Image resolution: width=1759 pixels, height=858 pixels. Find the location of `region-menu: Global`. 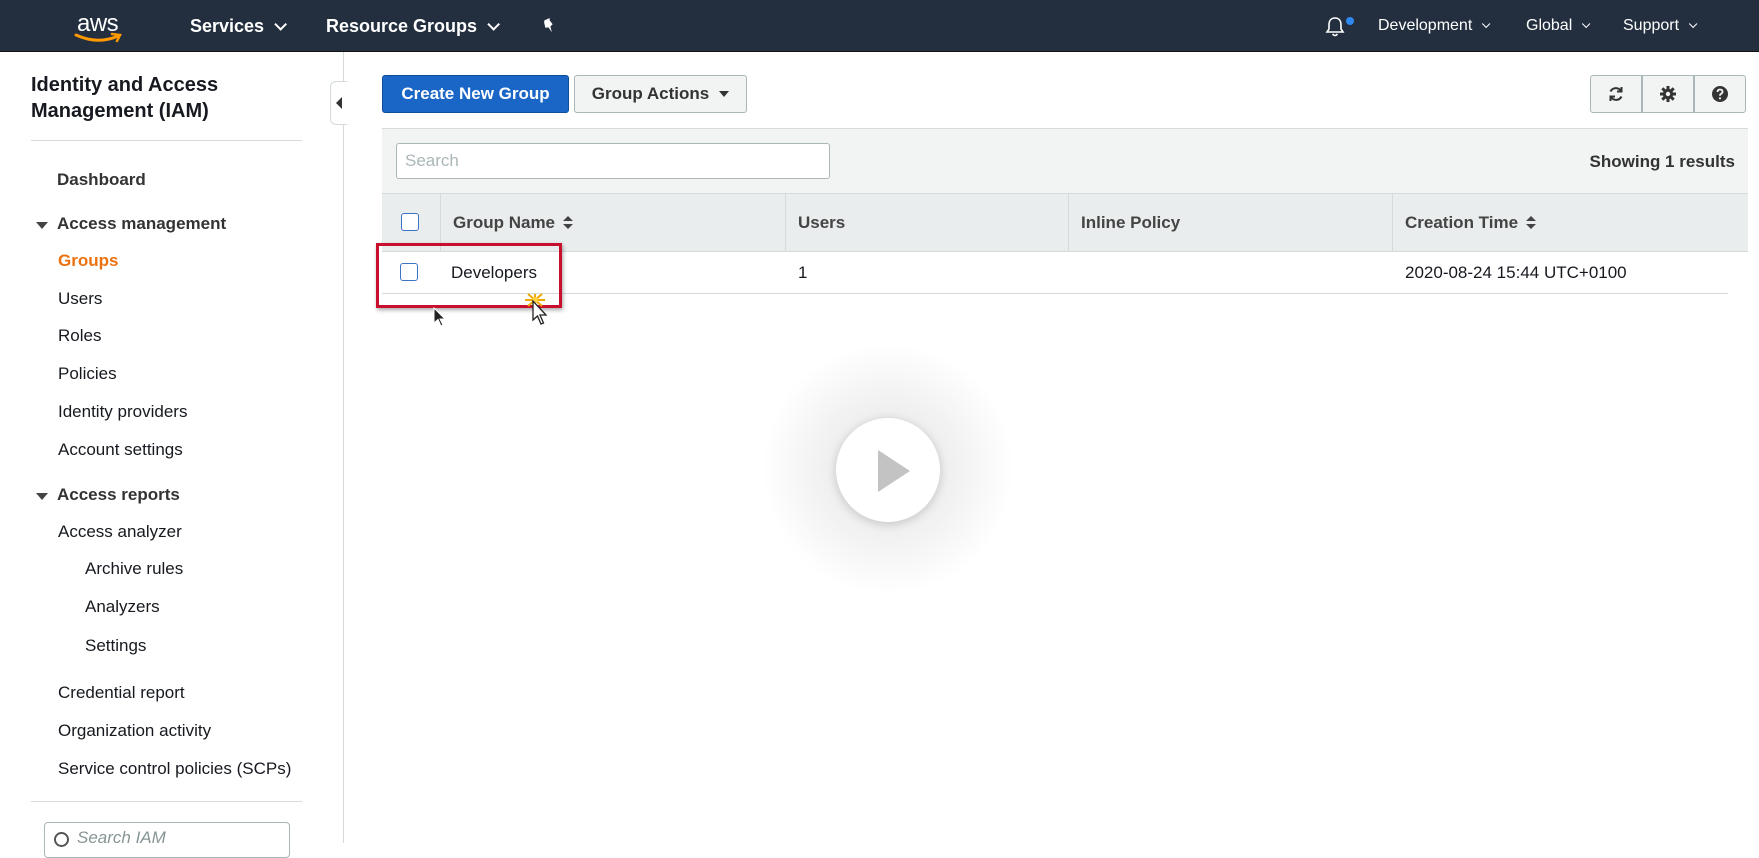

region-menu: Global is located at coordinates (1558, 26).